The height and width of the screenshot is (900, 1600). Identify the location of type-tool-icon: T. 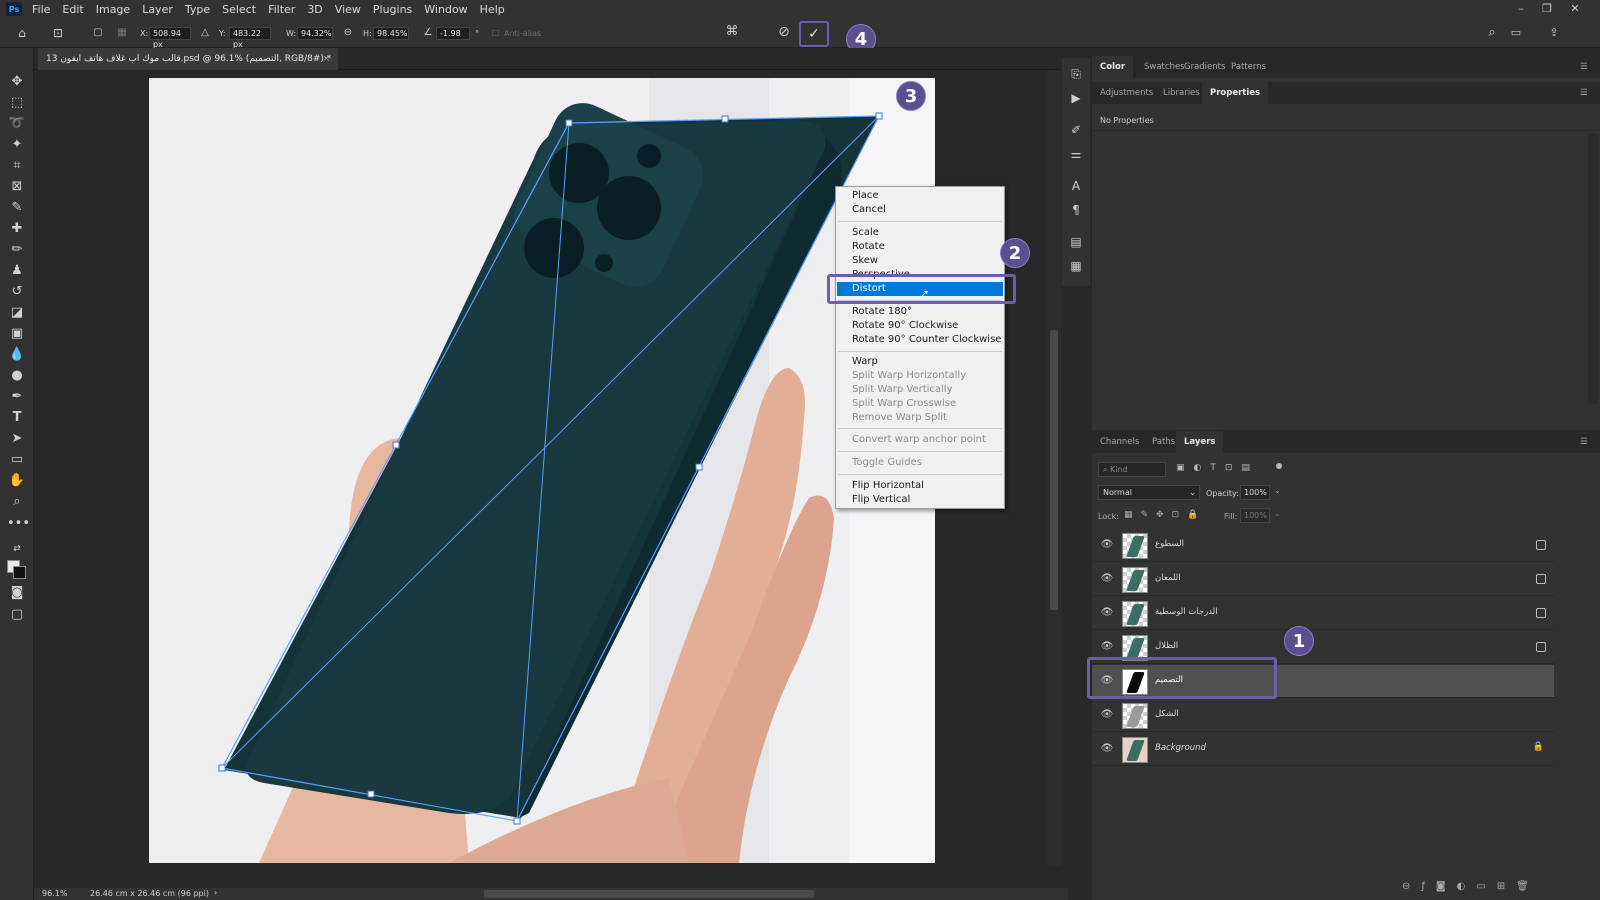
(17, 418).